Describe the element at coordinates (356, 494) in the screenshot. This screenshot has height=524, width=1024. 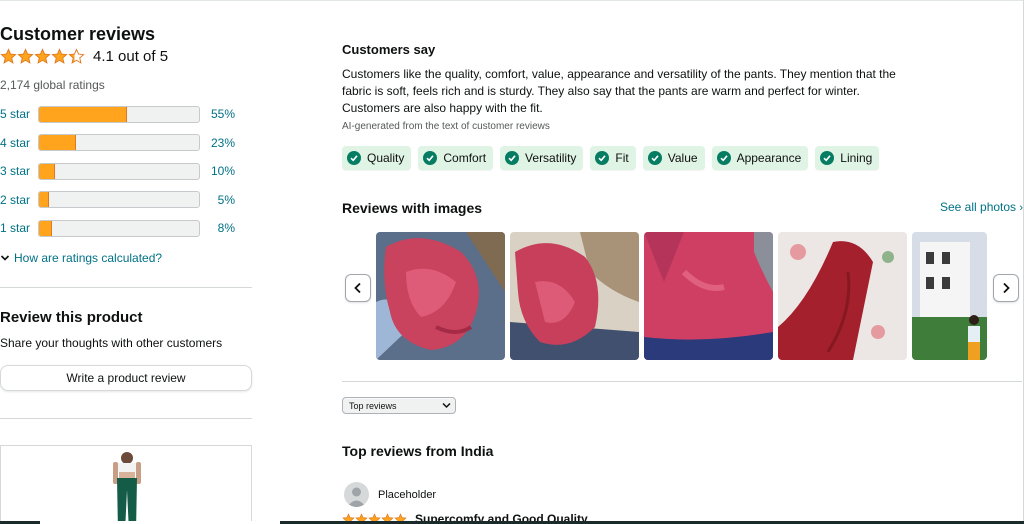
I see `avatar` at that location.